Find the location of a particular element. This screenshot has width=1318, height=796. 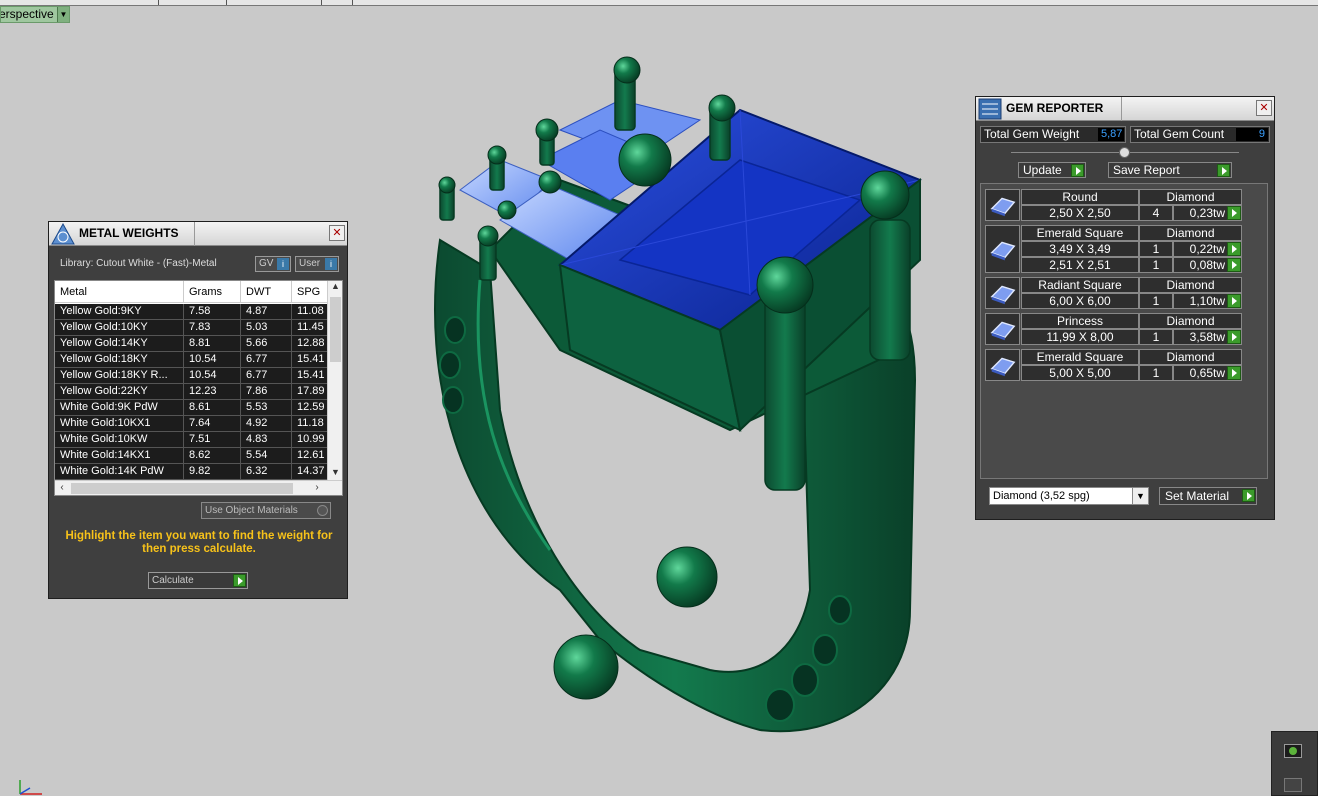

viewport-perspective-selector: erspective ▼ is located at coordinates (35, 14).